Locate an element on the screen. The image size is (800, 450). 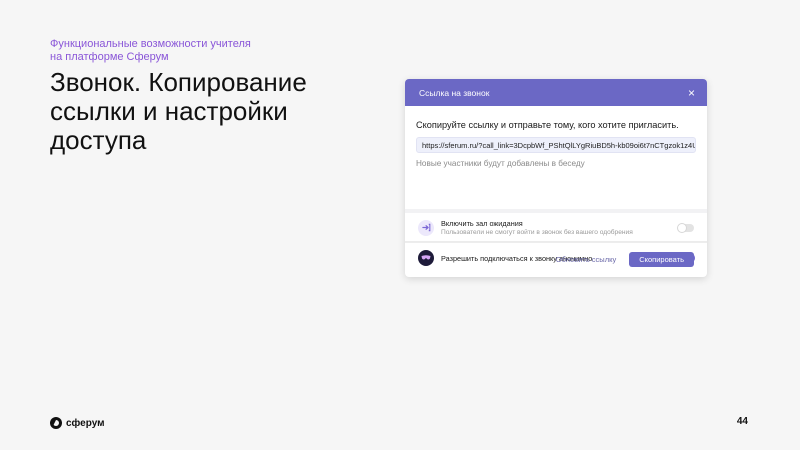
enter-icon is located at coordinates (426, 227).